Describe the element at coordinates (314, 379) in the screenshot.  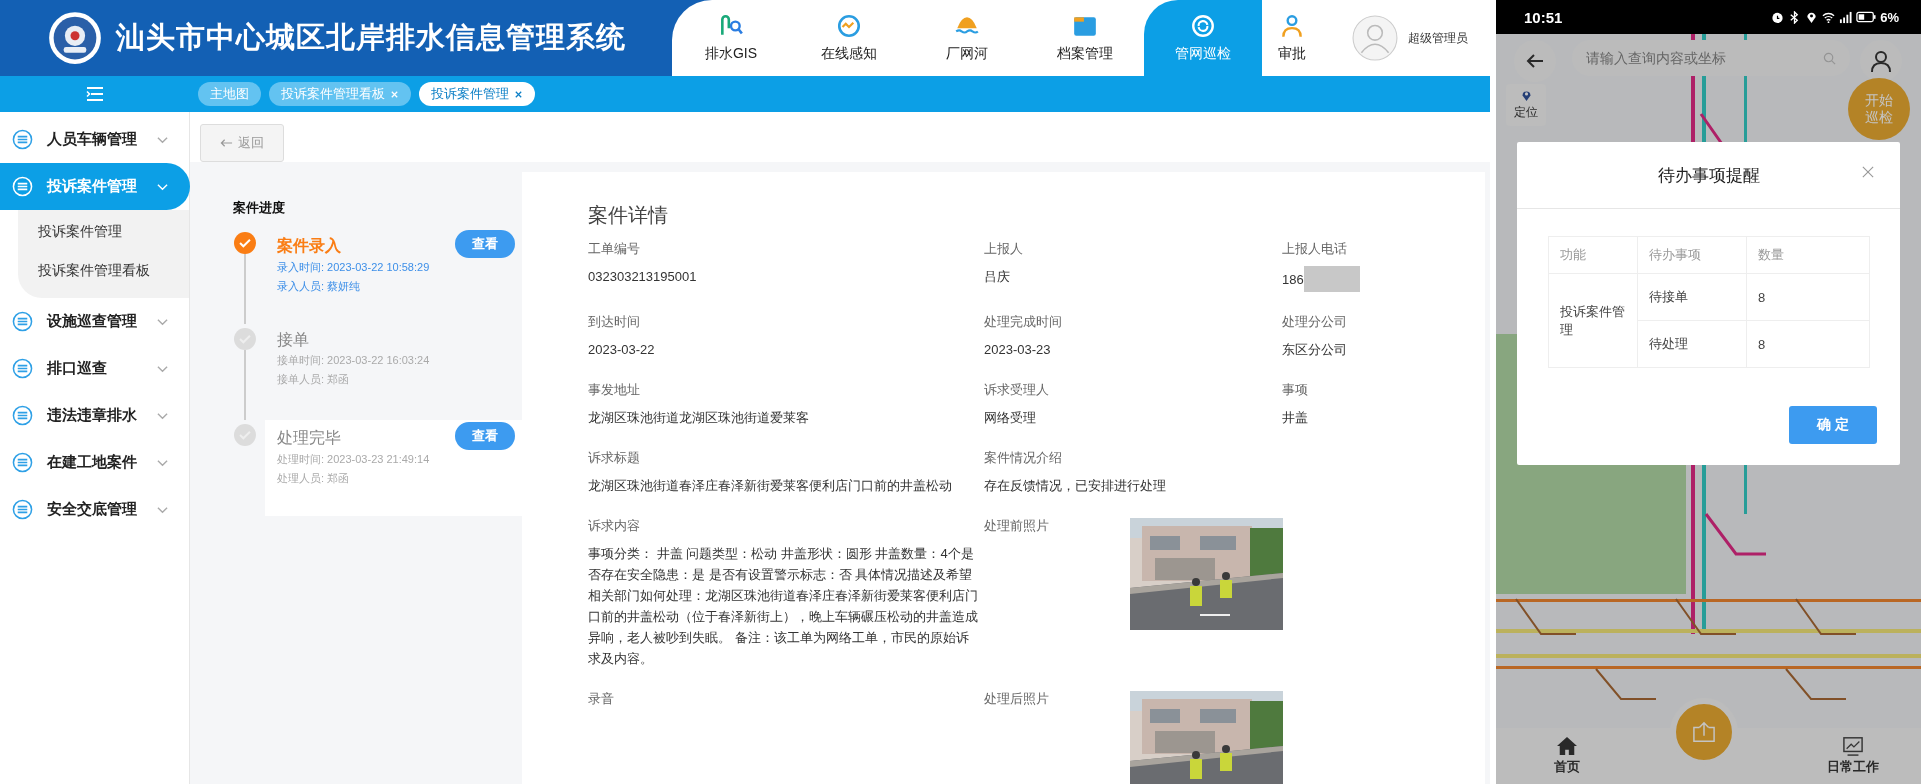
I see `step-info: 接单人员: 郑函` at that location.